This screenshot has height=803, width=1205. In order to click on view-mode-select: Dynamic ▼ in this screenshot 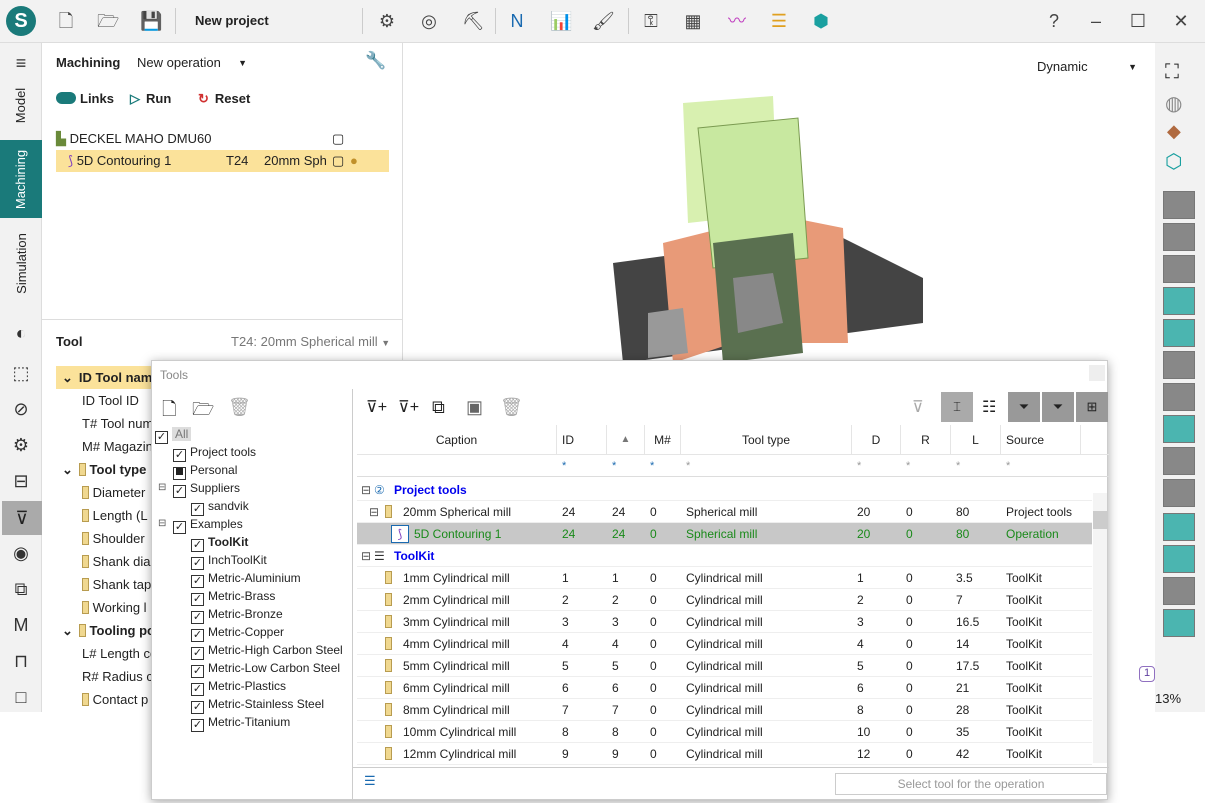, I will do `click(1087, 66)`.